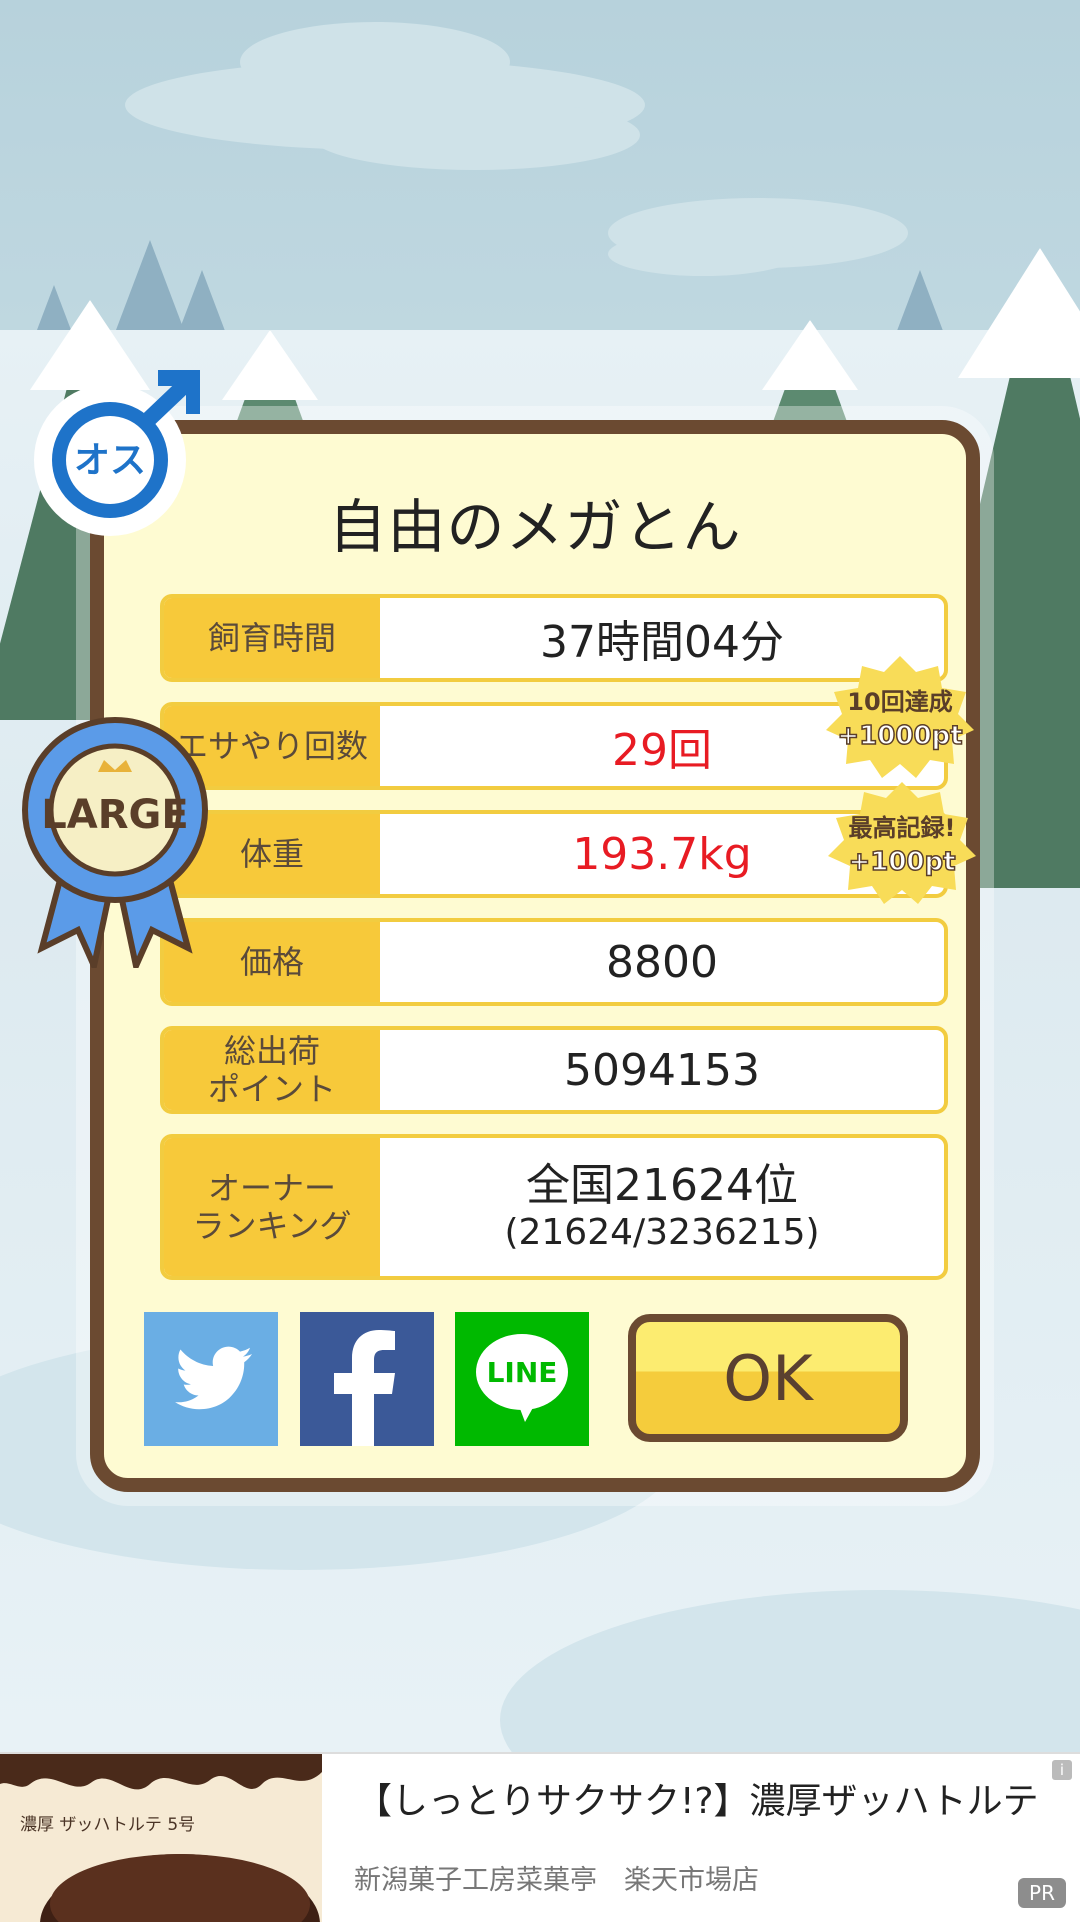 The height and width of the screenshot is (1922, 1080). I want to click on label-breeding-time: 飼育時間, so click(272, 638).